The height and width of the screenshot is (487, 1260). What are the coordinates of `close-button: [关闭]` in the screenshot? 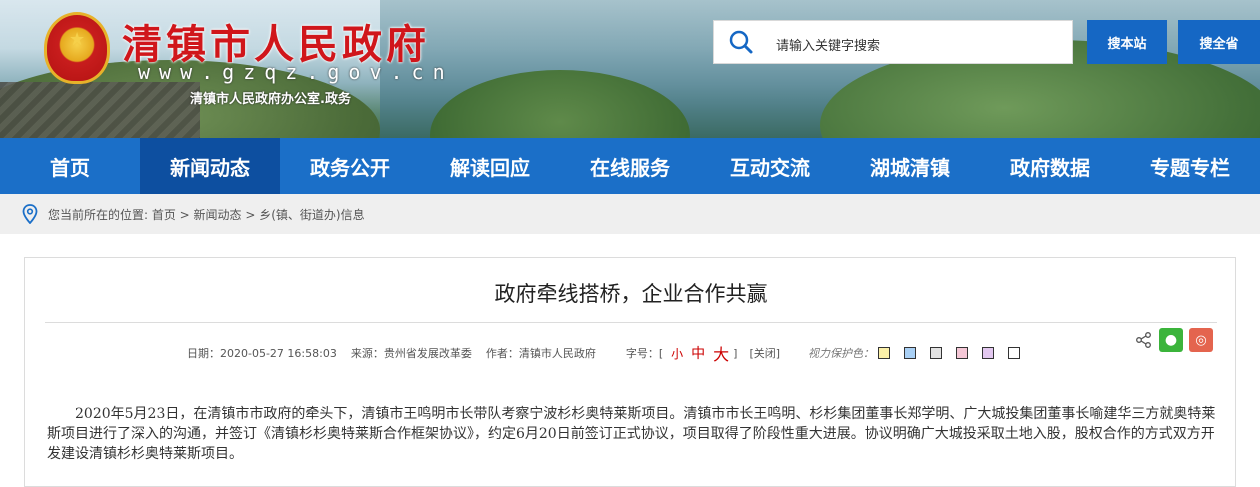 It's located at (764, 353).